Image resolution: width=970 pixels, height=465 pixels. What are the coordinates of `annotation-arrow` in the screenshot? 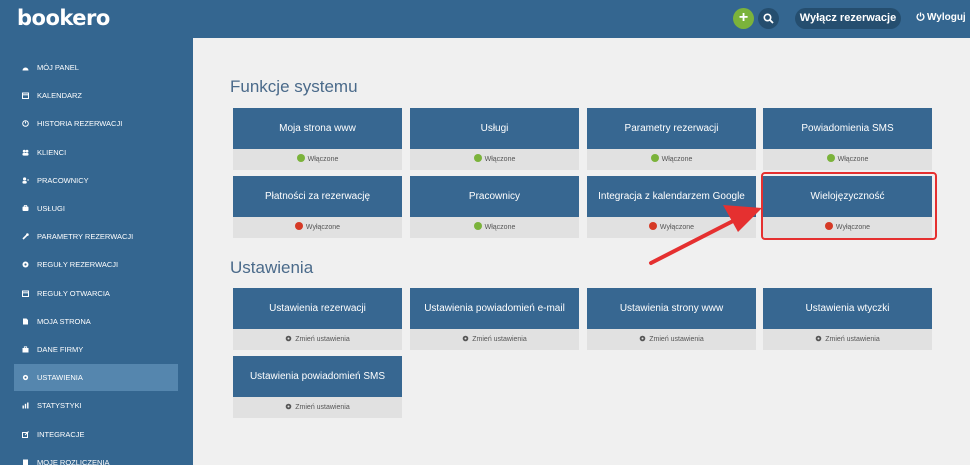 It's located at (705, 235).